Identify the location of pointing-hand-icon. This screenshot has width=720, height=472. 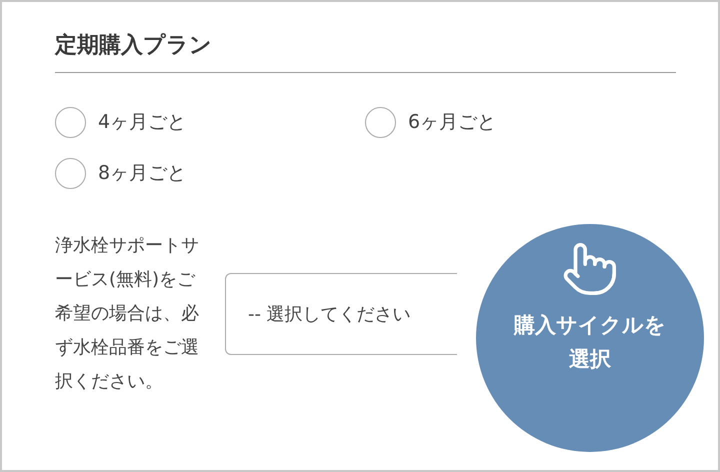
(590, 269).